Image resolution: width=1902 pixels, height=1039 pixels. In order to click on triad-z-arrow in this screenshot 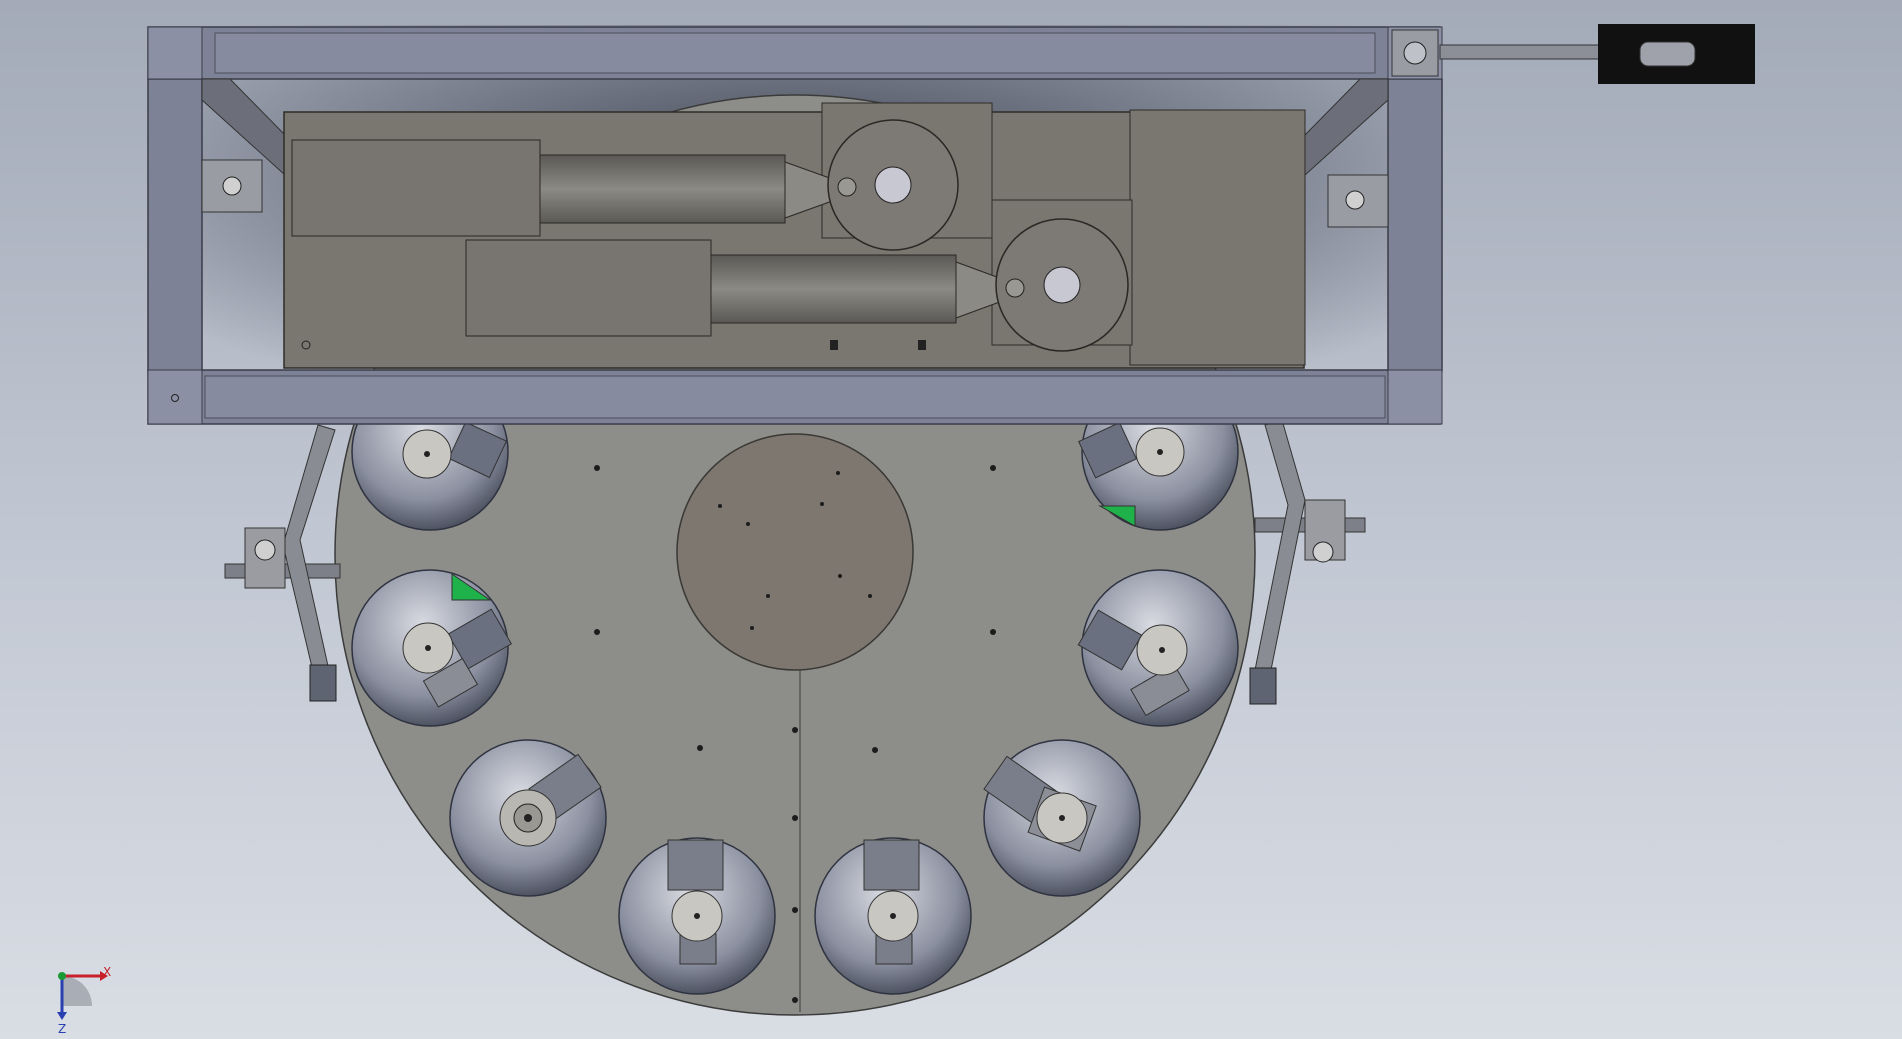, I will do `click(62, 1016)`.